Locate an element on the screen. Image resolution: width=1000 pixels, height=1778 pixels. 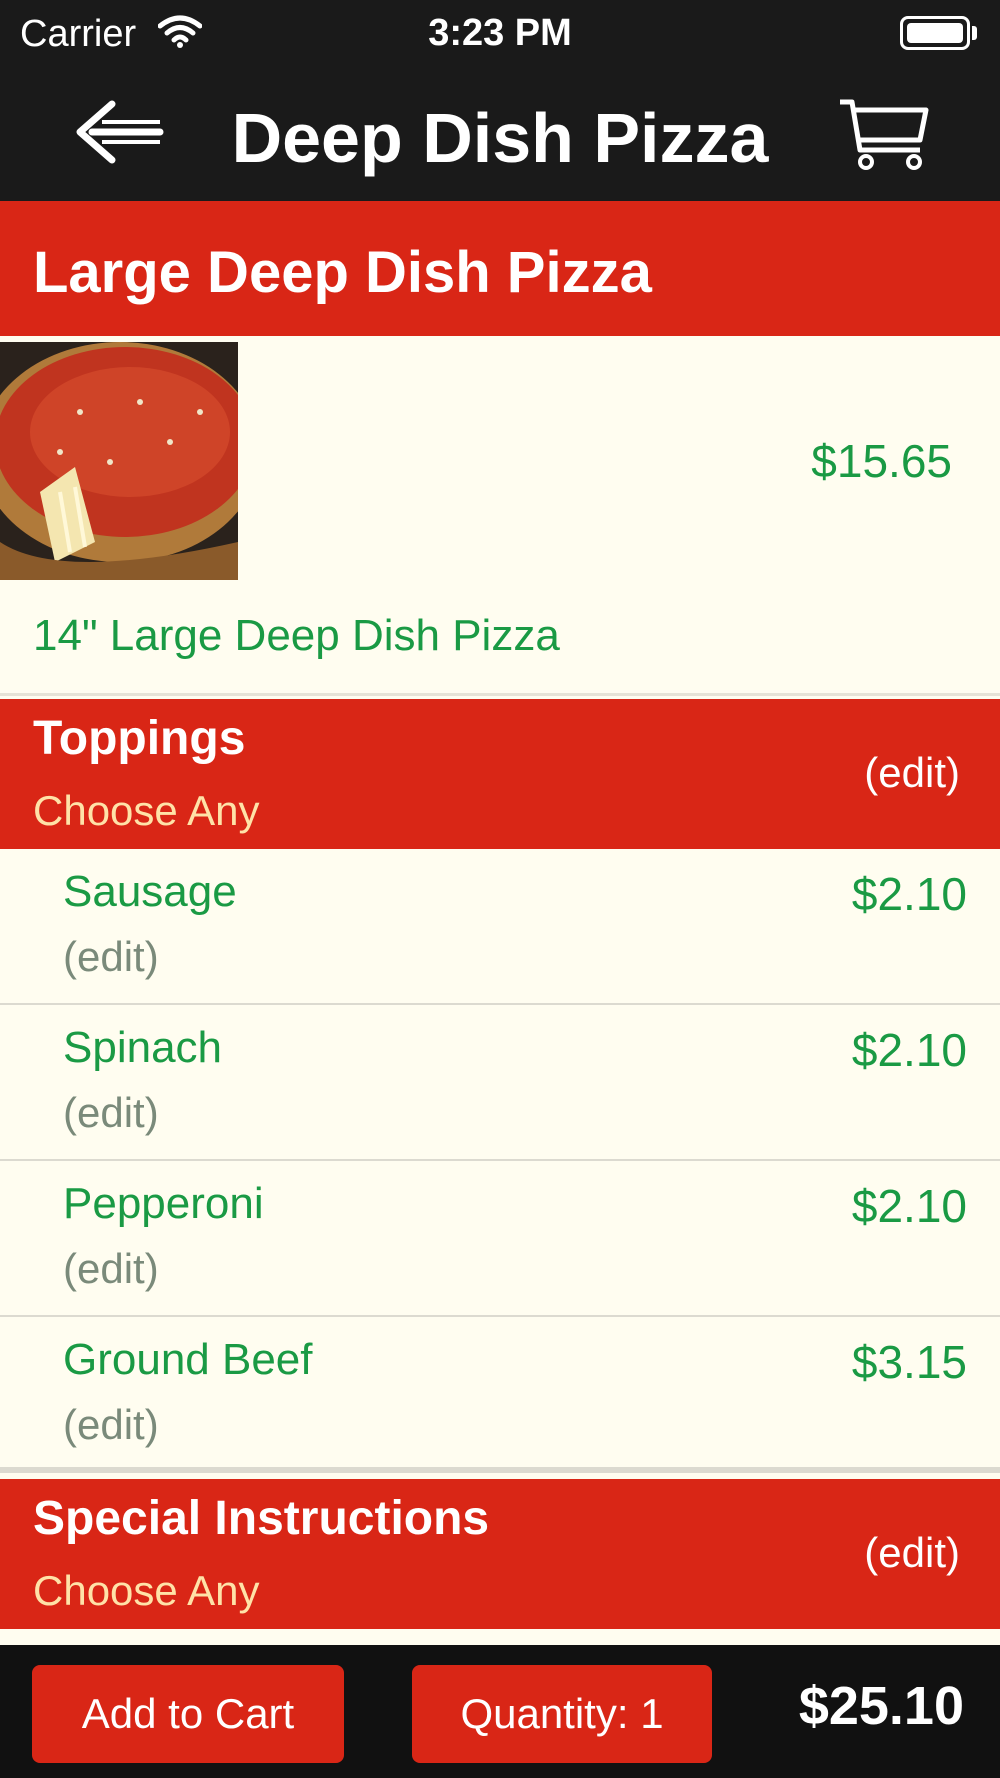
topping-name: Pepperoni is located at coordinates (163, 1203).